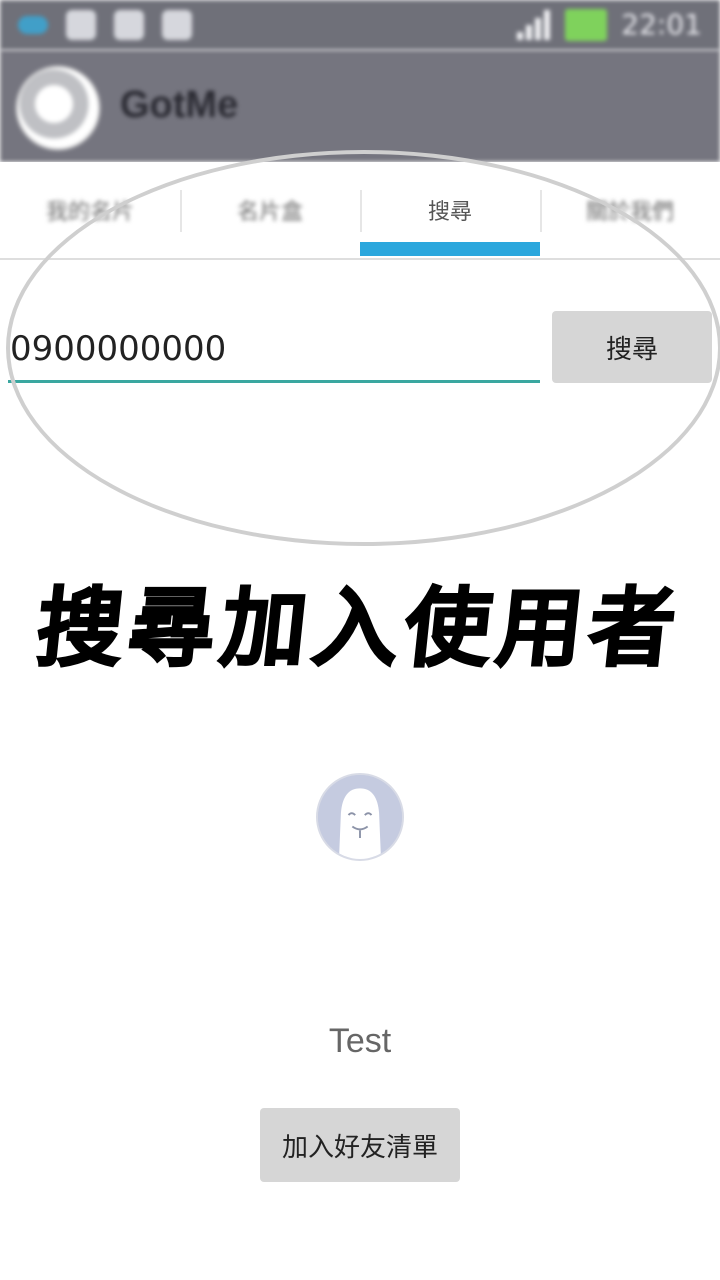 The width and height of the screenshot is (720, 1280). What do you see at coordinates (360, 1145) in the screenshot?
I see `add-friend-button: 加入好友清單` at bounding box center [360, 1145].